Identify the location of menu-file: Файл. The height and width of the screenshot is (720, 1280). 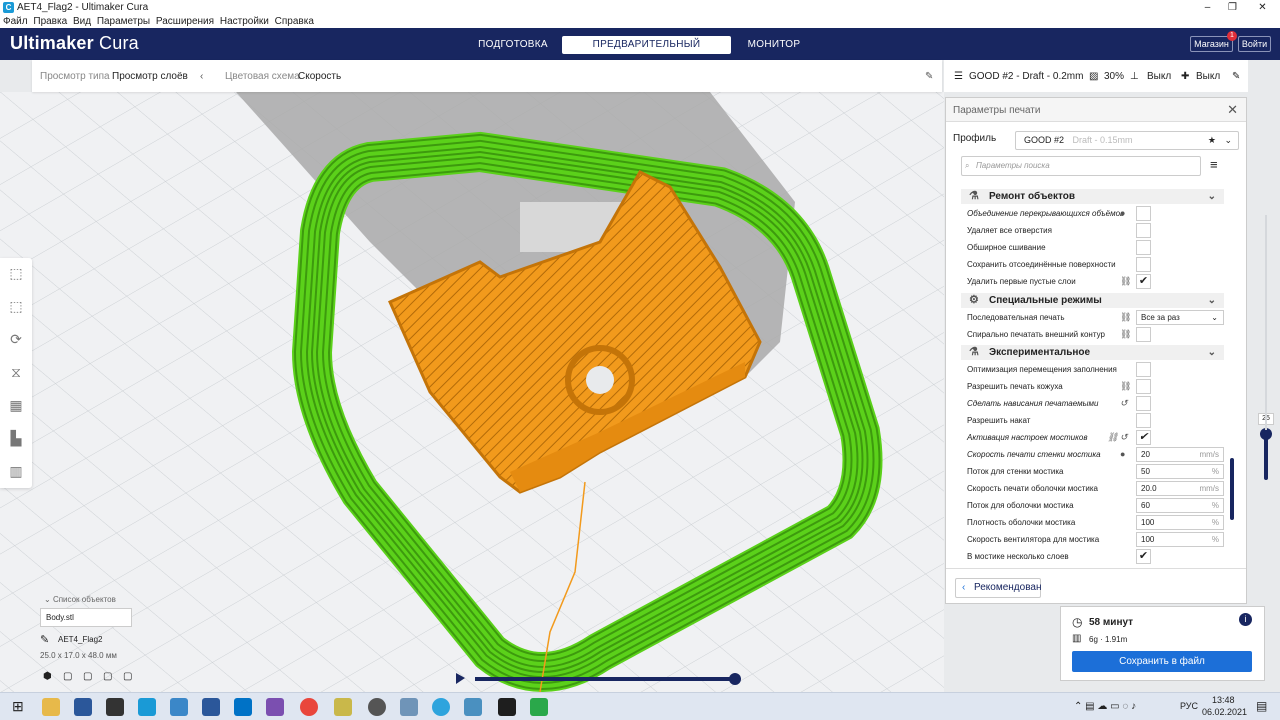
(15, 21).